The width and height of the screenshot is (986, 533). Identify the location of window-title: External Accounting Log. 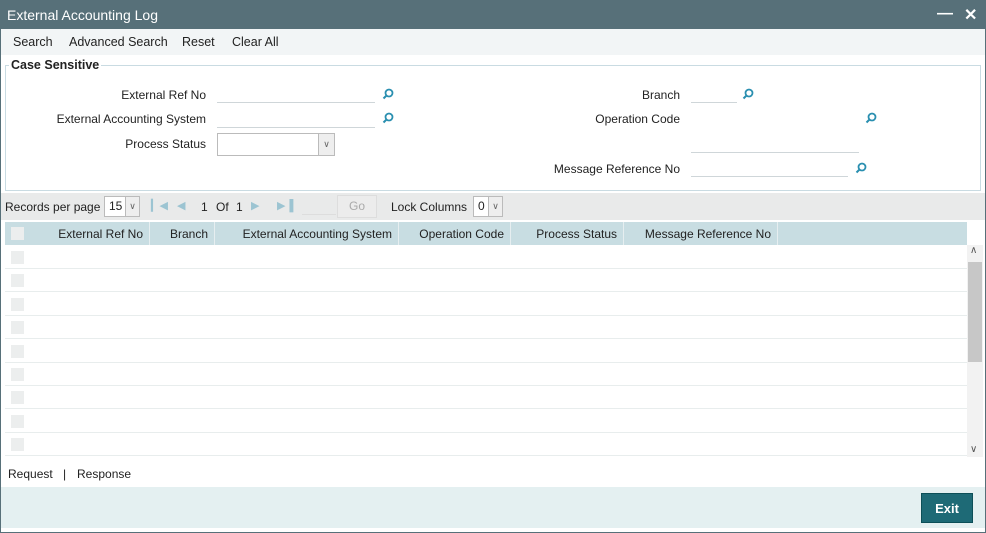
(493, 14).